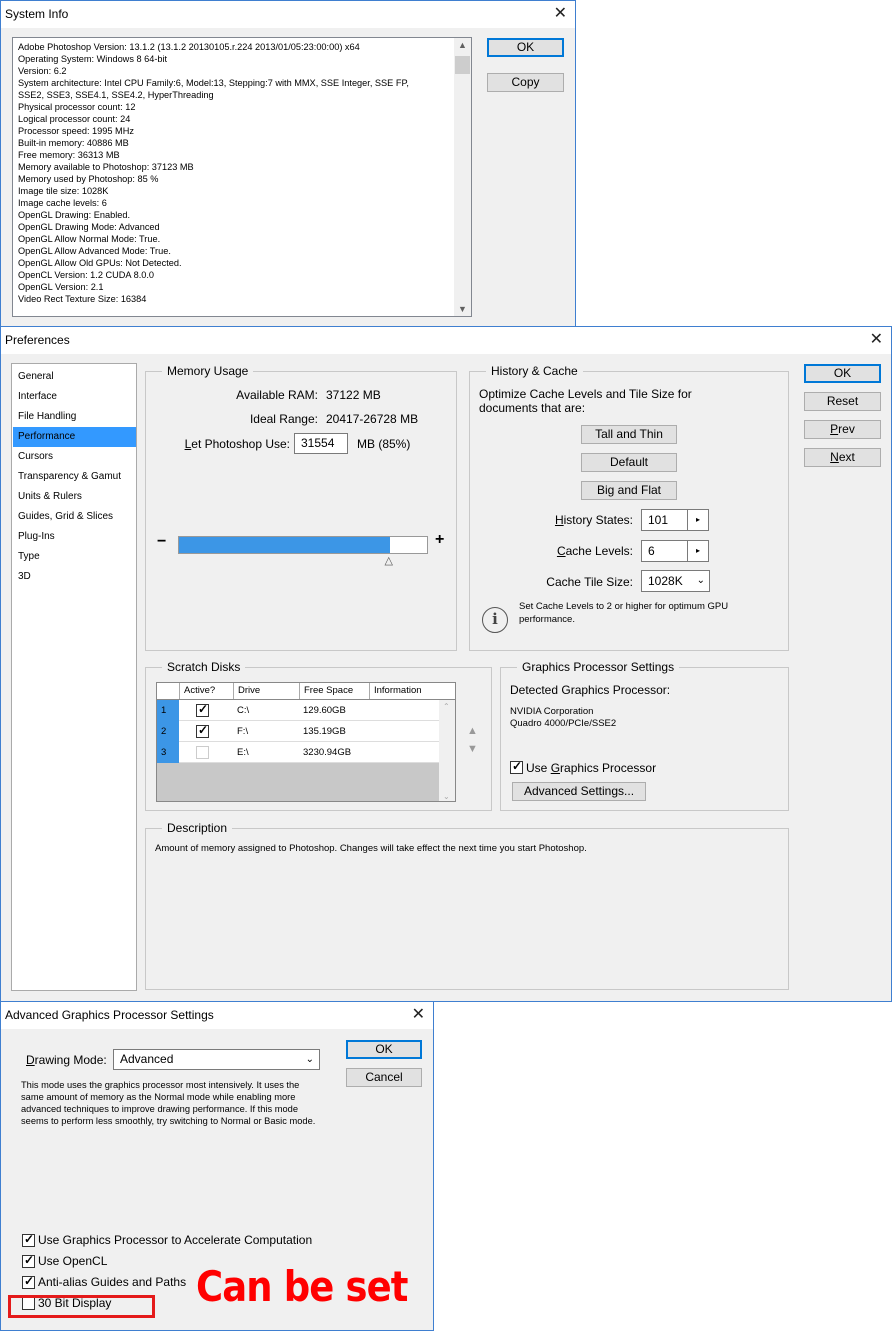 The width and height of the screenshot is (892, 1332). What do you see at coordinates (74, 537) in the screenshot?
I see `nav-item-plug-ins: Plug-Ins` at bounding box center [74, 537].